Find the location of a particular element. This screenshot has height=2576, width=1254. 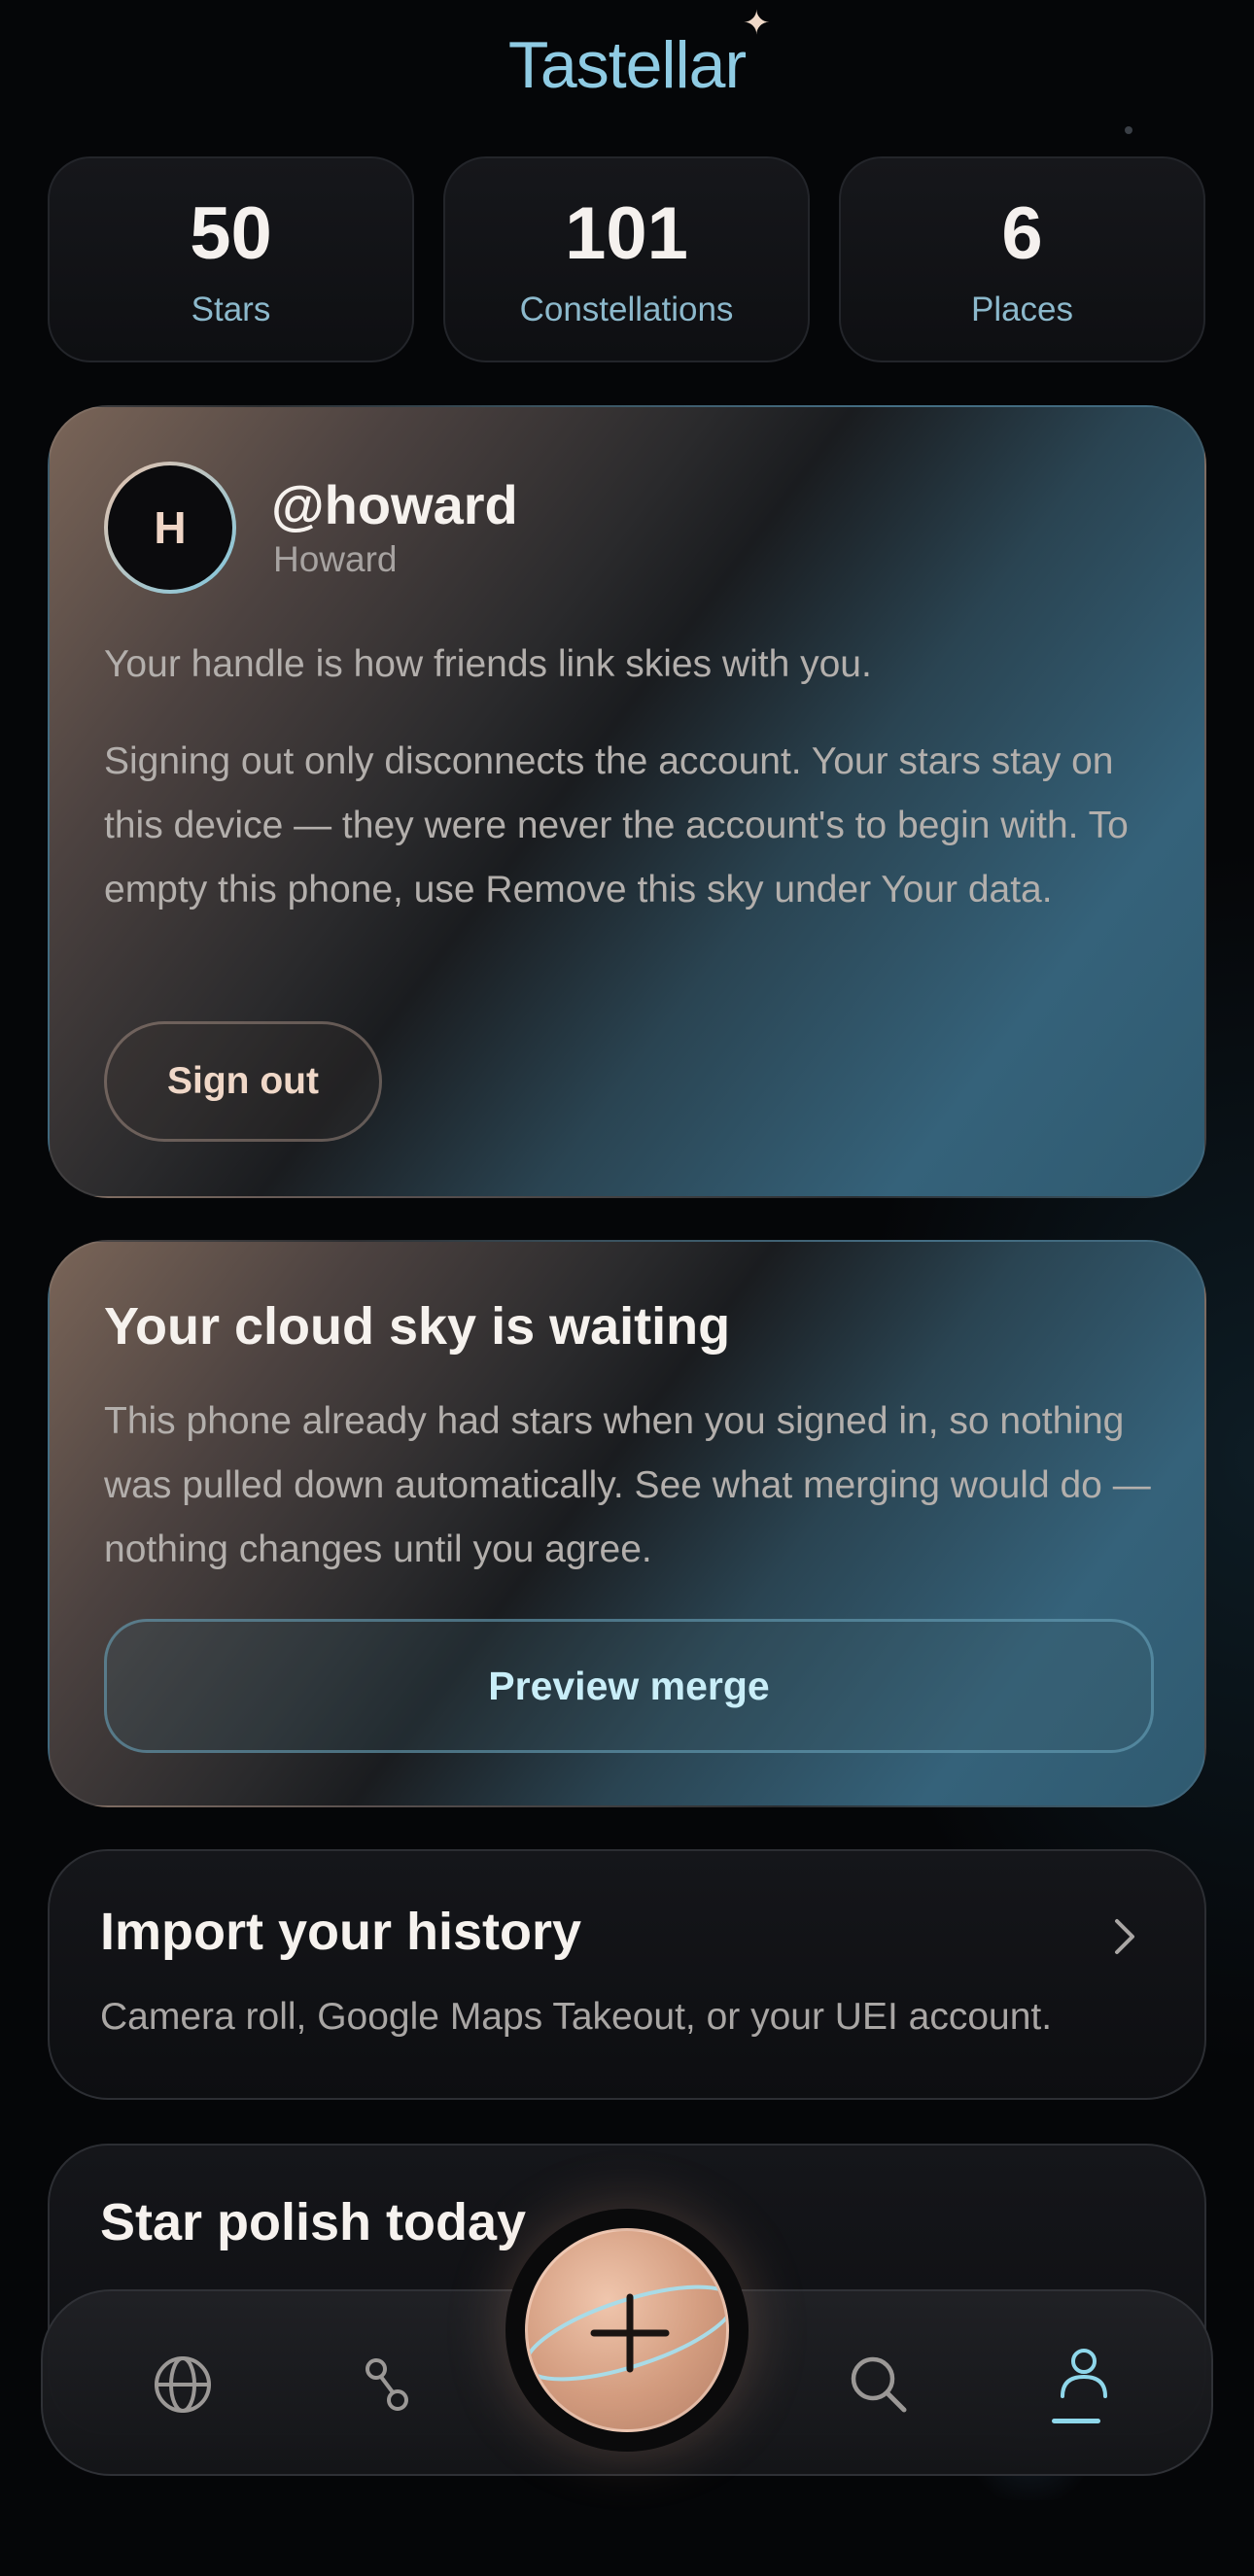

globe-icon is located at coordinates (183, 2385).